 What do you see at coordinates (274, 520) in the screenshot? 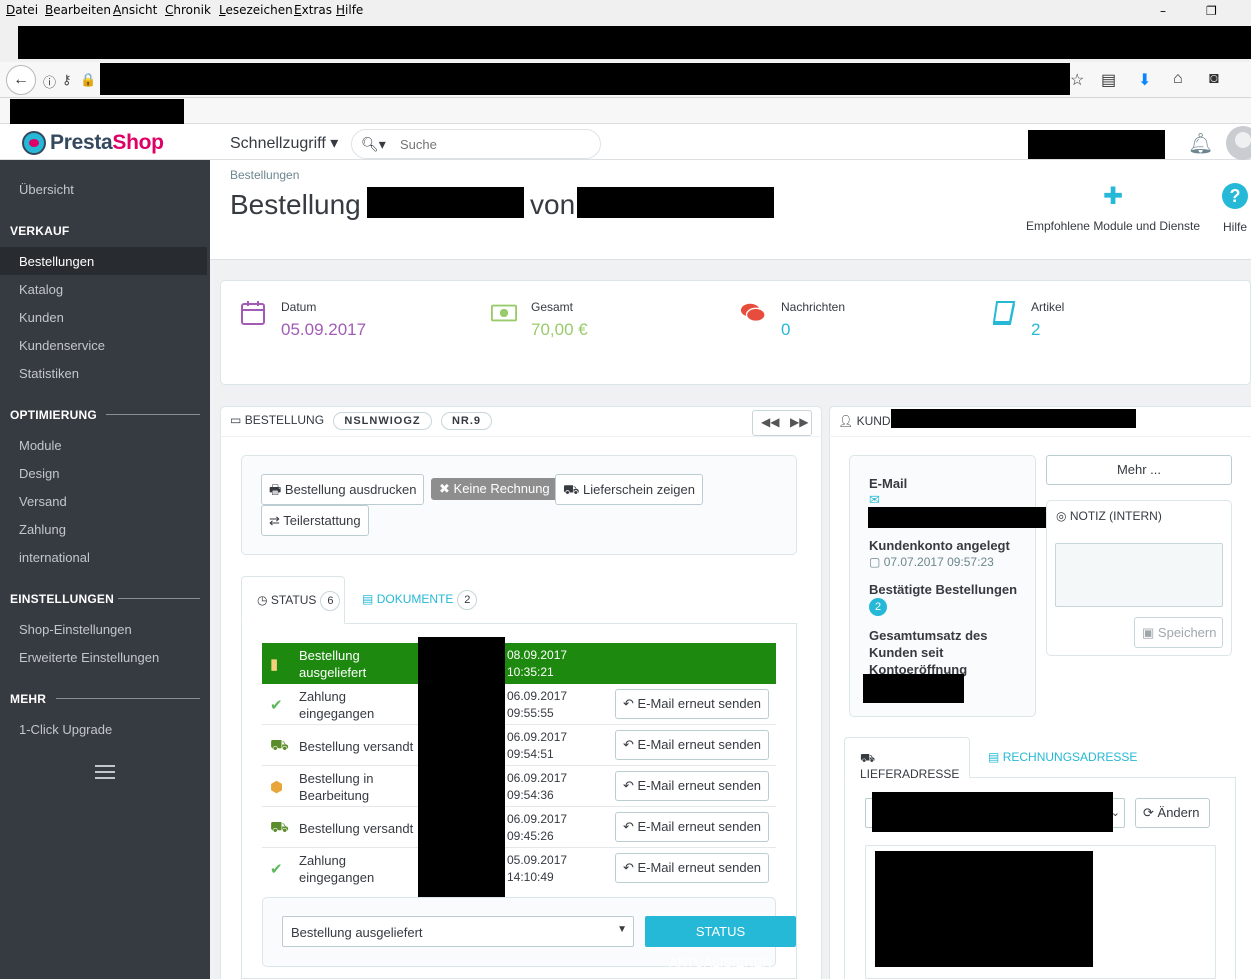
I see `exchange-icon: ⇄` at bounding box center [274, 520].